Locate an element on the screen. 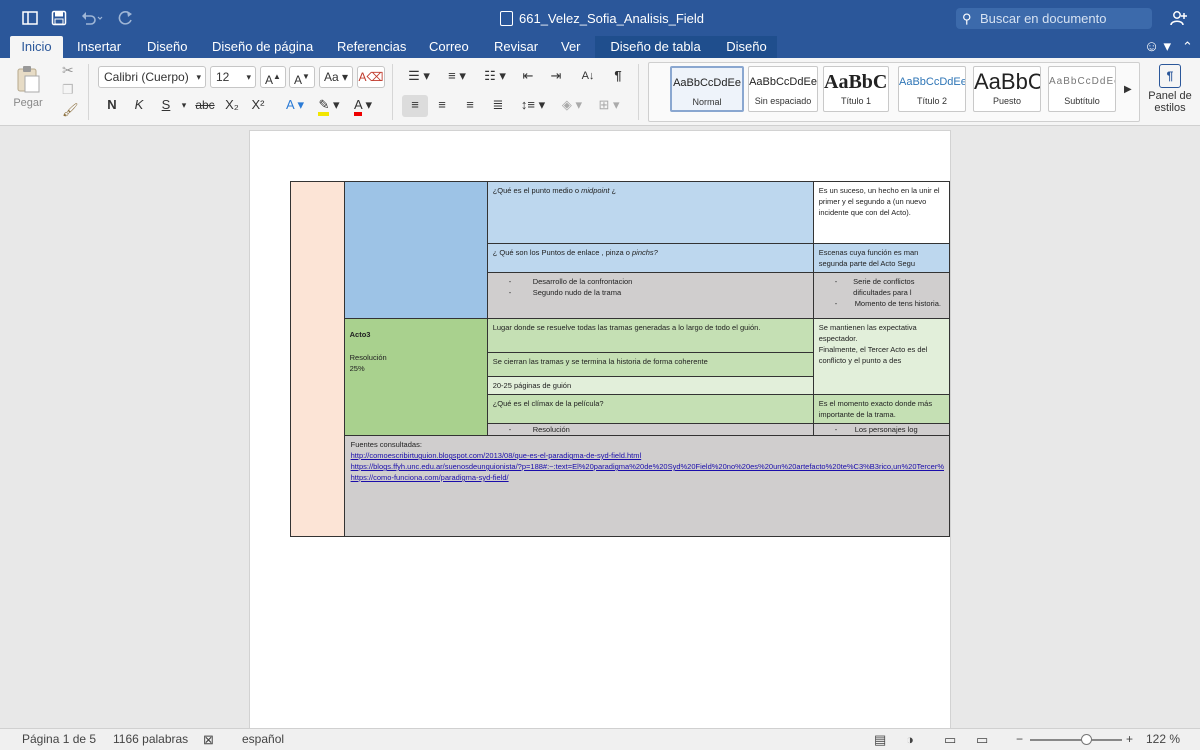 This screenshot has width=1200, height=750. list-item: - Segundo nudo de la trama is located at coordinates (565, 292).